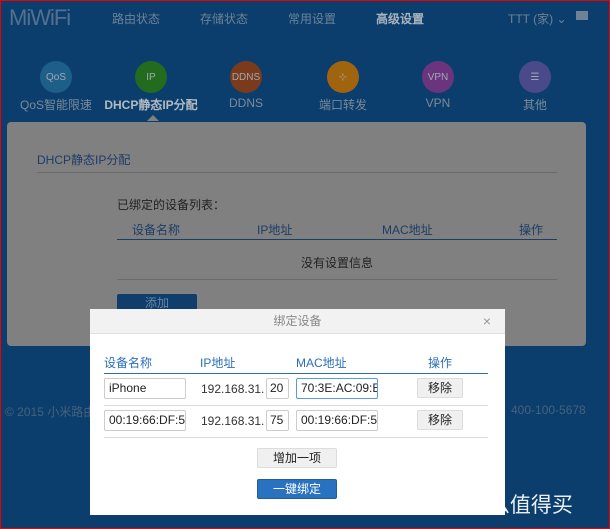 Image resolution: width=610 pixels, height=529 pixels. What do you see at coordinates (438, 103) in the screenshot?
I see `tool-label-4: VPN` at bounding box center [438, 103].